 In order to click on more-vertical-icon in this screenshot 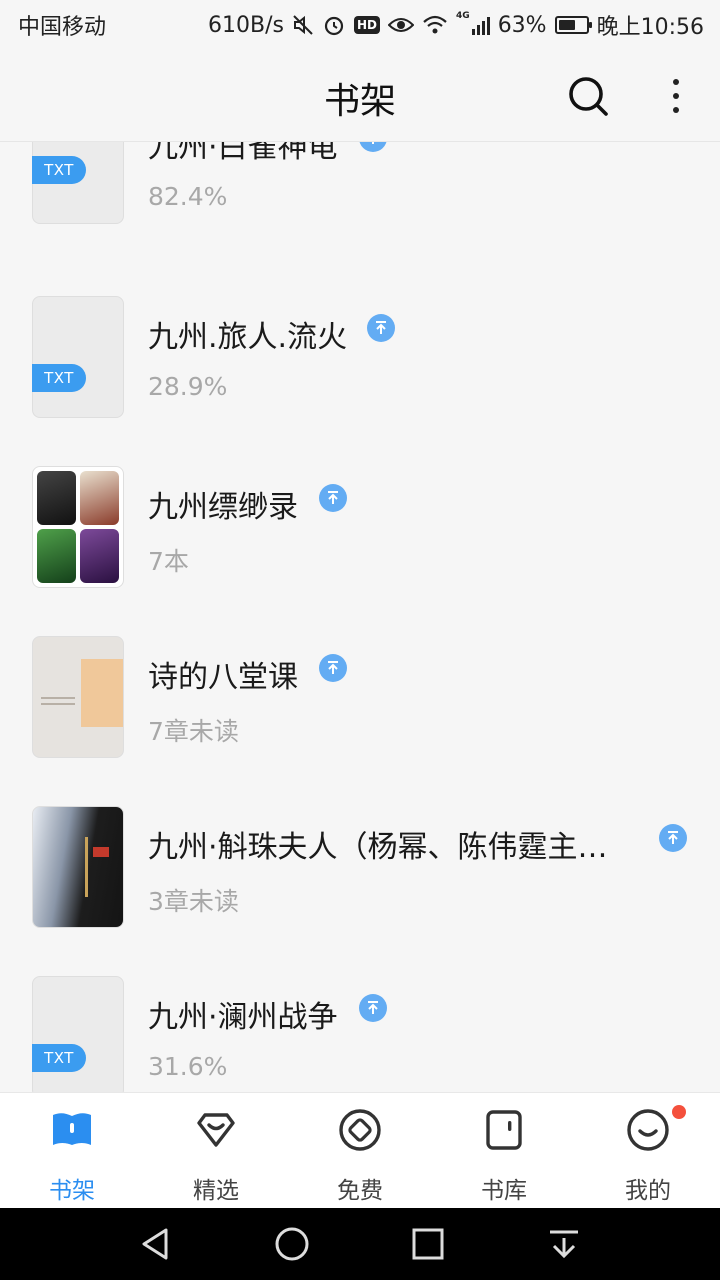, I will do `click(676, 96)`.